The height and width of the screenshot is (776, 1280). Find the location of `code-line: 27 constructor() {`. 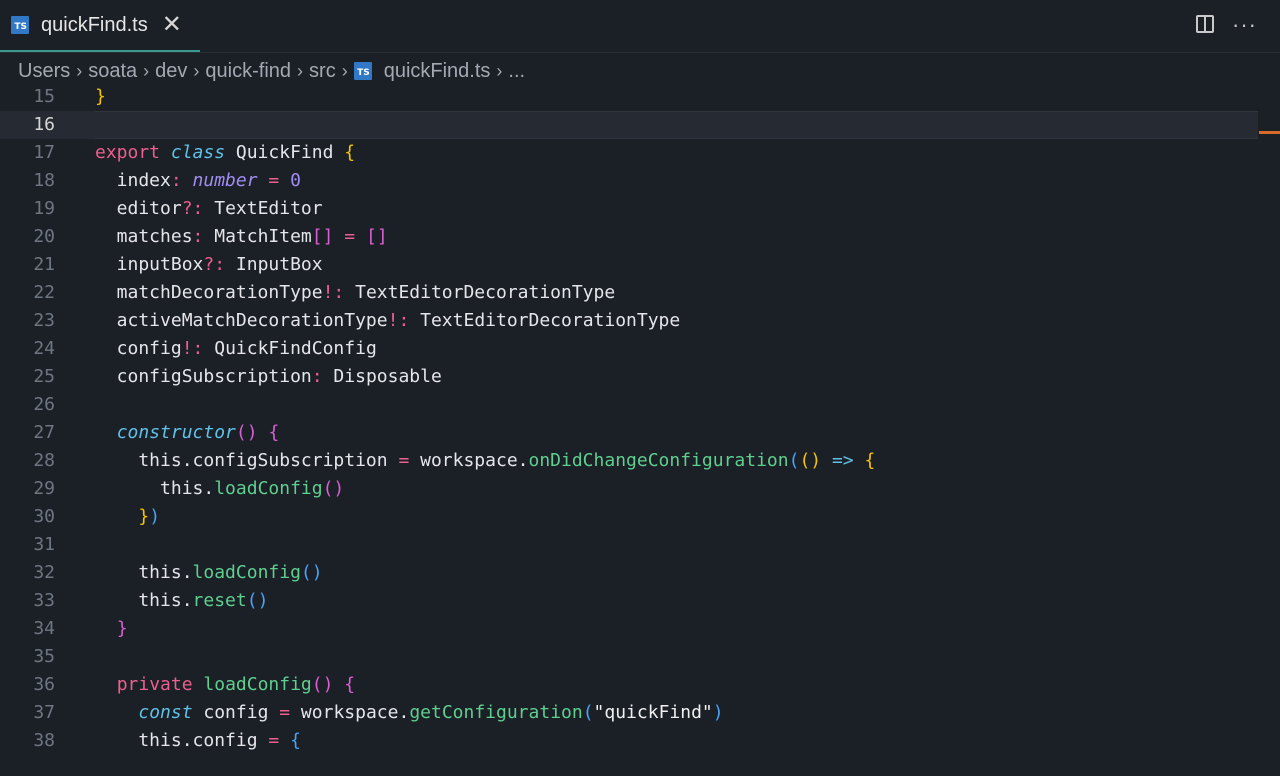

code-line: 27 constructor() { is located at coordinates (629, 433).